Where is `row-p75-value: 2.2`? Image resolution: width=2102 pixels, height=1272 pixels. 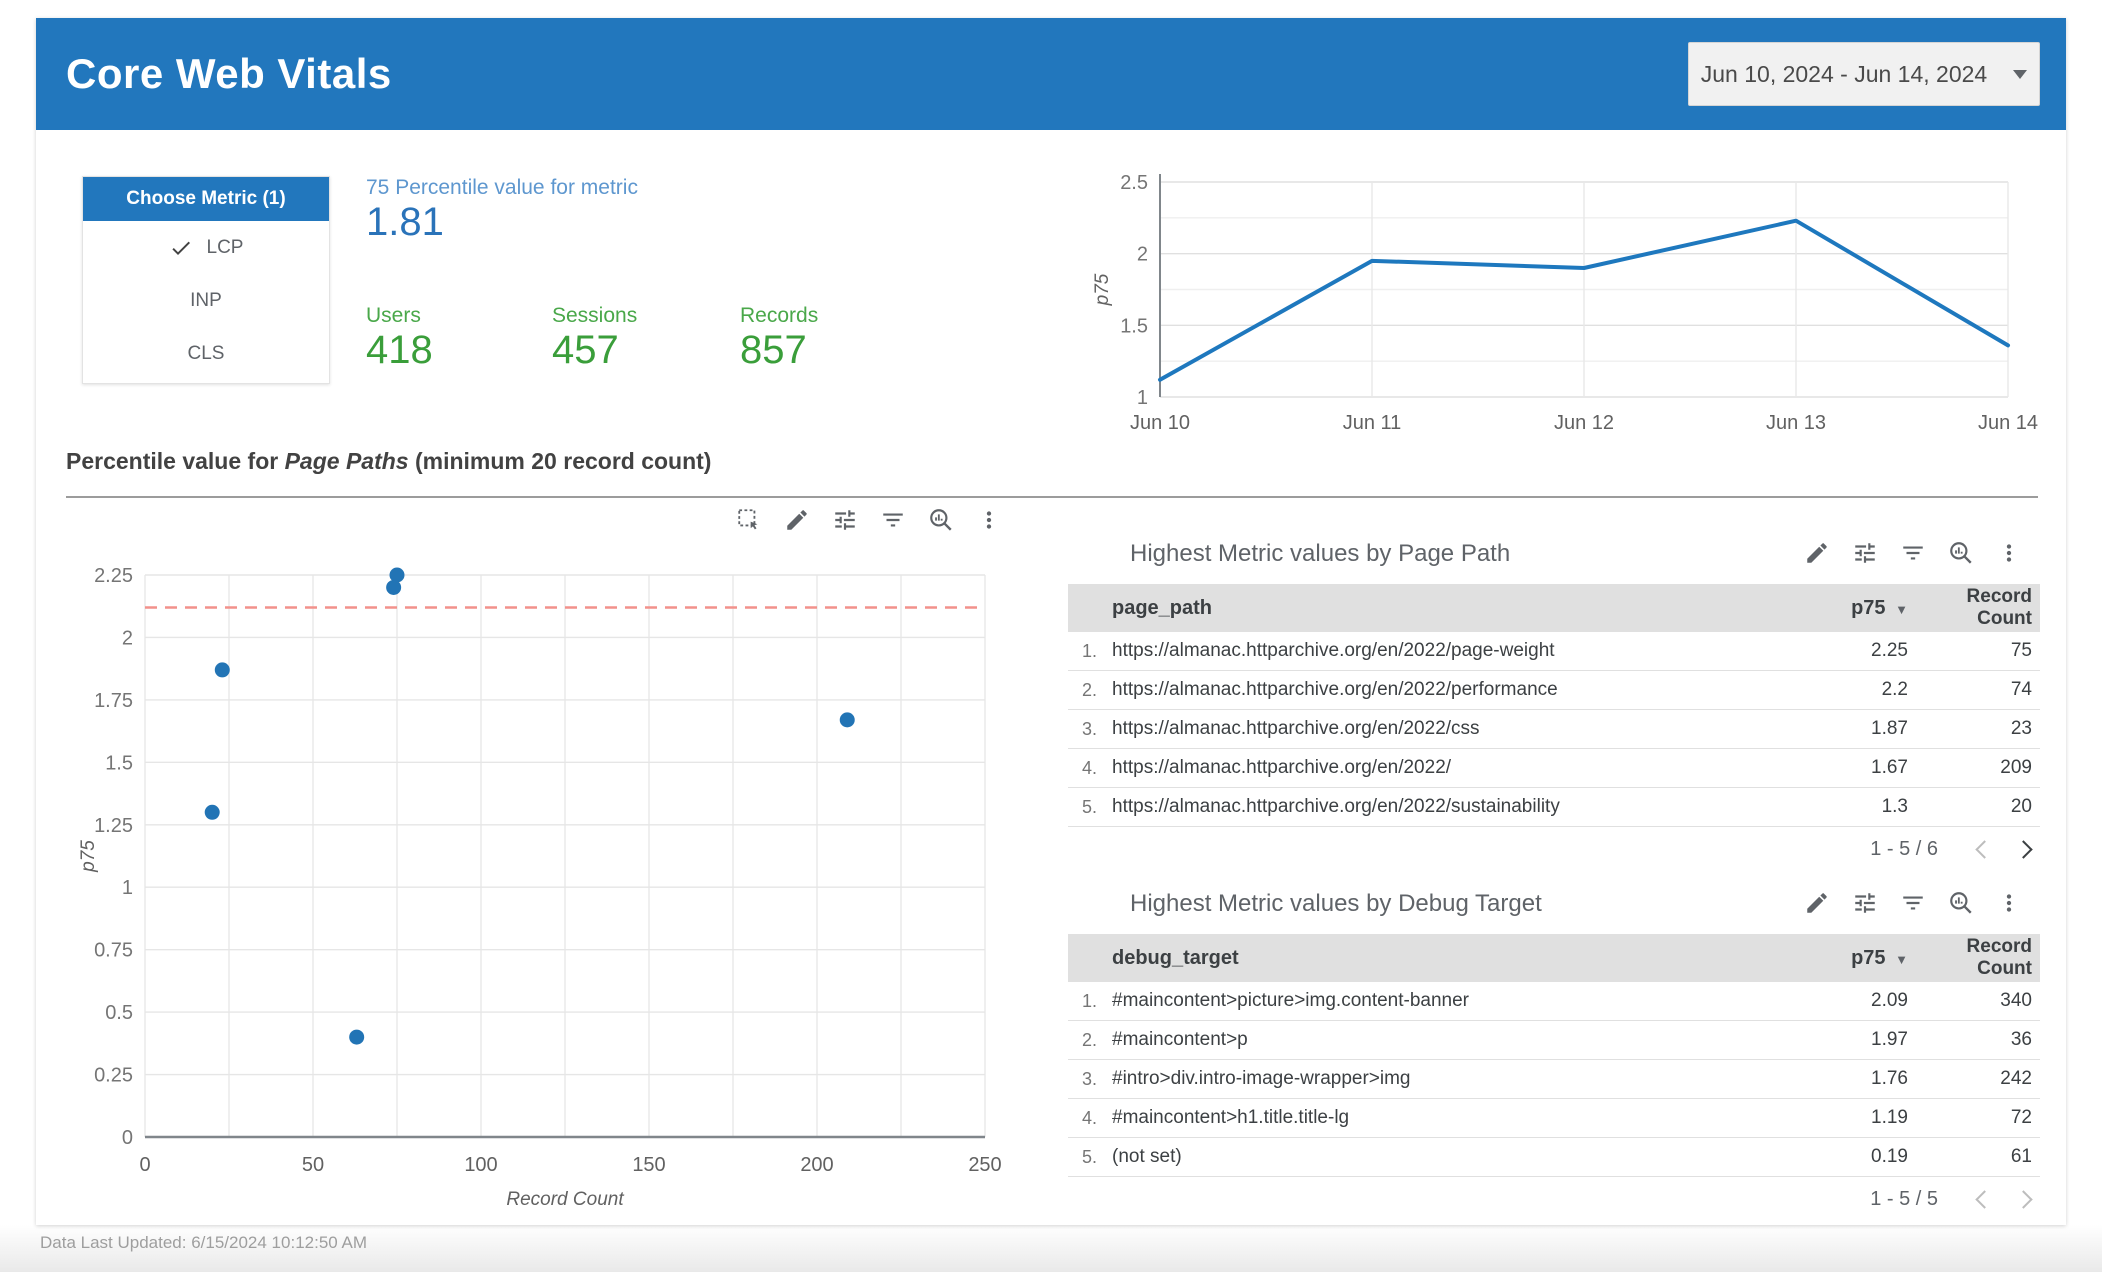
row-p75-value: 2.2 is located at coordinates (1894, 689).